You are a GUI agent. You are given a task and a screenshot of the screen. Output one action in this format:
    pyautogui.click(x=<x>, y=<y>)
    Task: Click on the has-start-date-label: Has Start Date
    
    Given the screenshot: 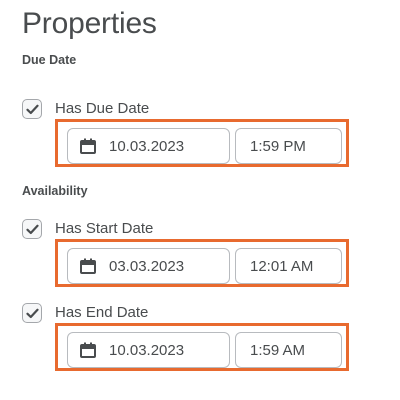 What is the action you would take?
    pyautogui.click(x=104, y=228)
    